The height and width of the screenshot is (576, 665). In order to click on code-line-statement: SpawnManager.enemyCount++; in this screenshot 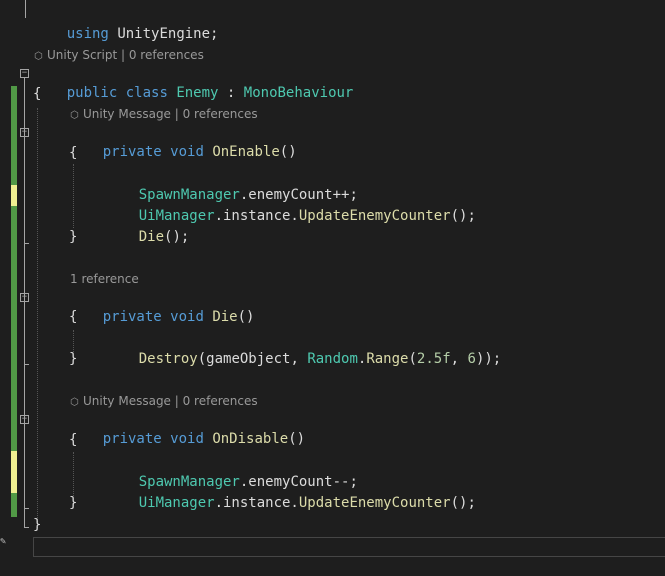, I will do `click(231, 183)`.